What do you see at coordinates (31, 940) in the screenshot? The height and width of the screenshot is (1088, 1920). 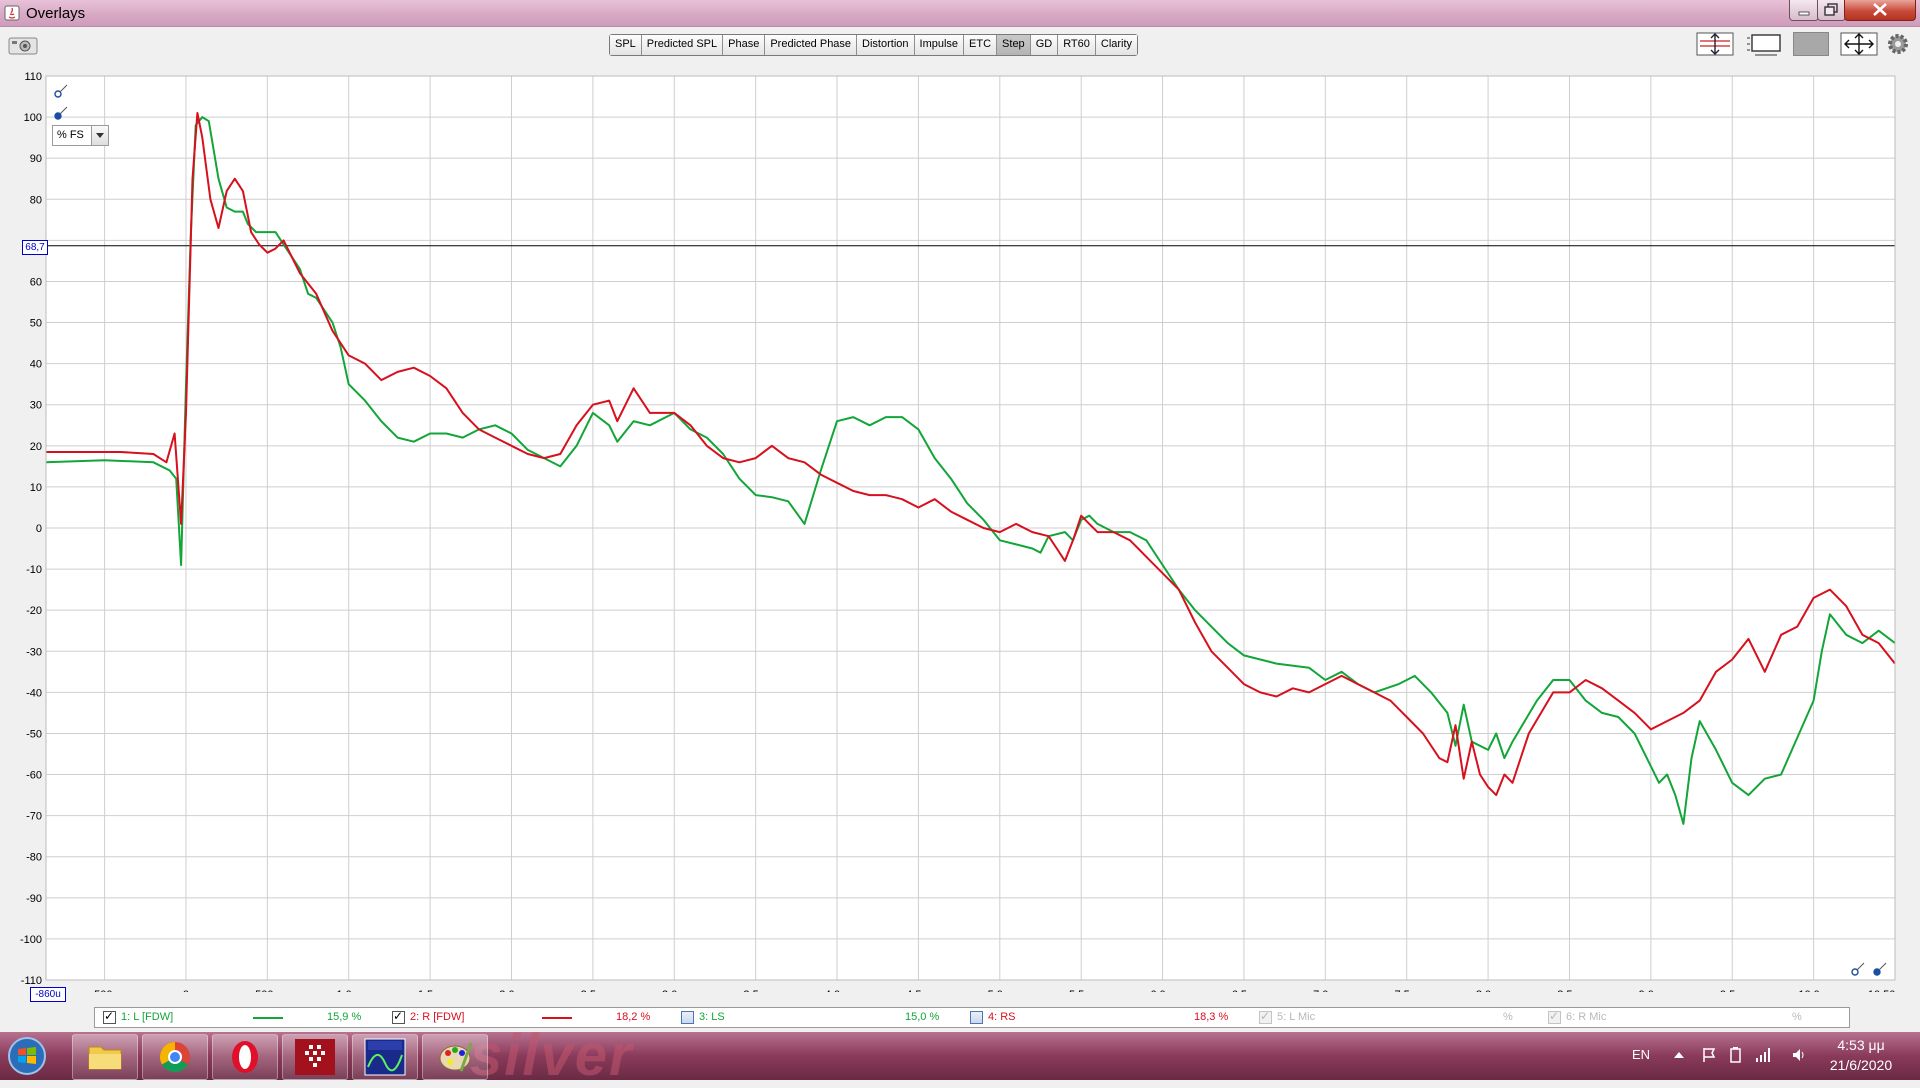 I see `y-tick-label: -100` at bounding box center [31, 940].